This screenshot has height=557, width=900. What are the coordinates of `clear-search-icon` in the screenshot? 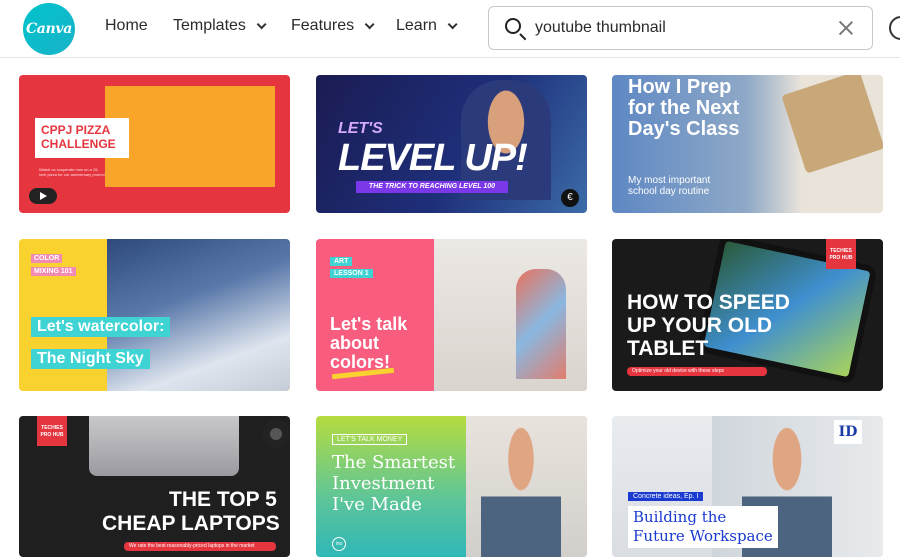 It's located at (846, 28).